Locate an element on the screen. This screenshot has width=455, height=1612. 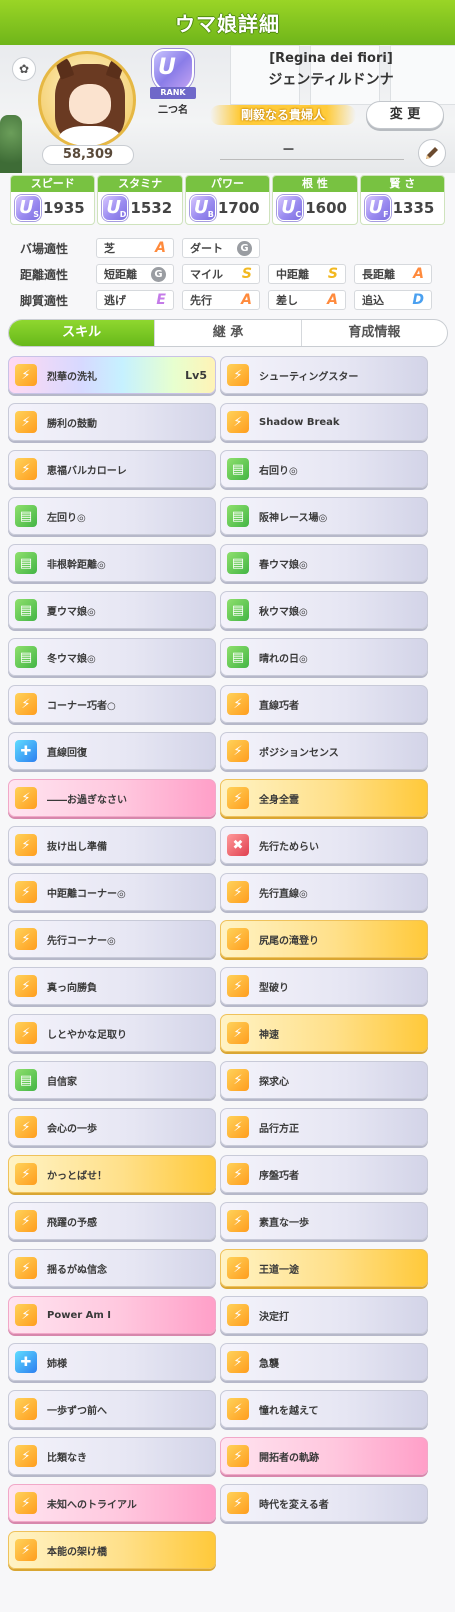
skill-card: ▤ 自信家 is located at coordinates (112, 1080).